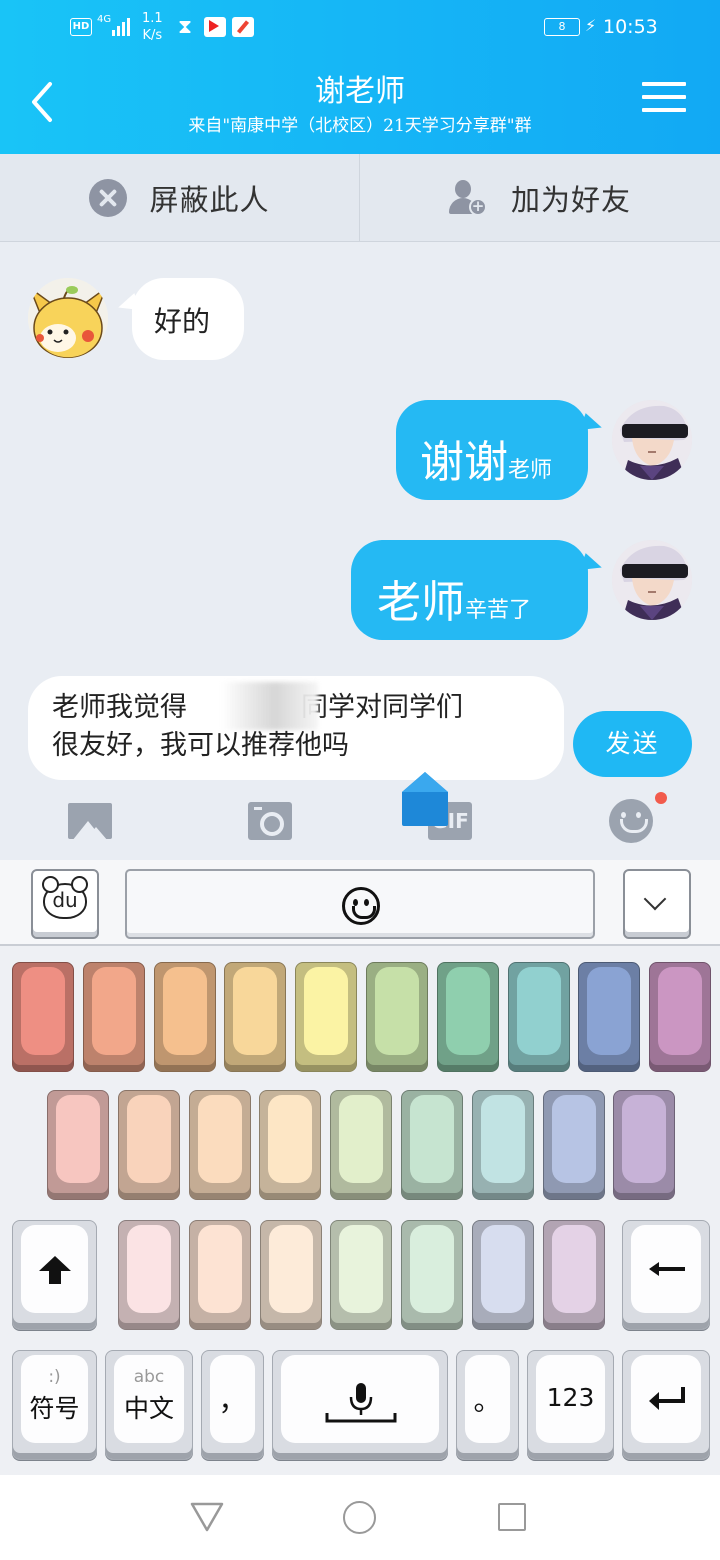 The image size is (720, 1560). Describe the element at coordinates (570, 200) in the screenshot. I see `add-friend-label: 加为好友` at that location.